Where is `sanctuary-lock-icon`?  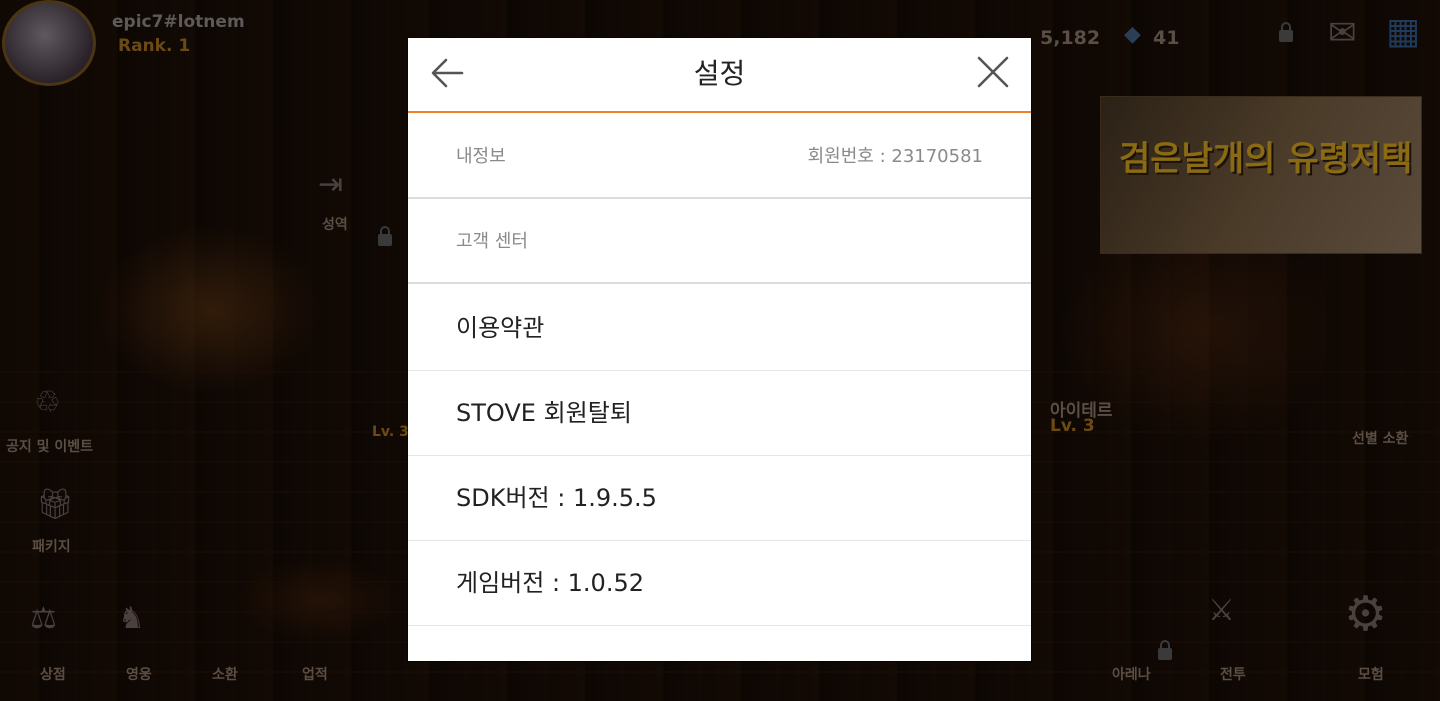 sanctuary-lock-icon is located at coordinates (385, 236).